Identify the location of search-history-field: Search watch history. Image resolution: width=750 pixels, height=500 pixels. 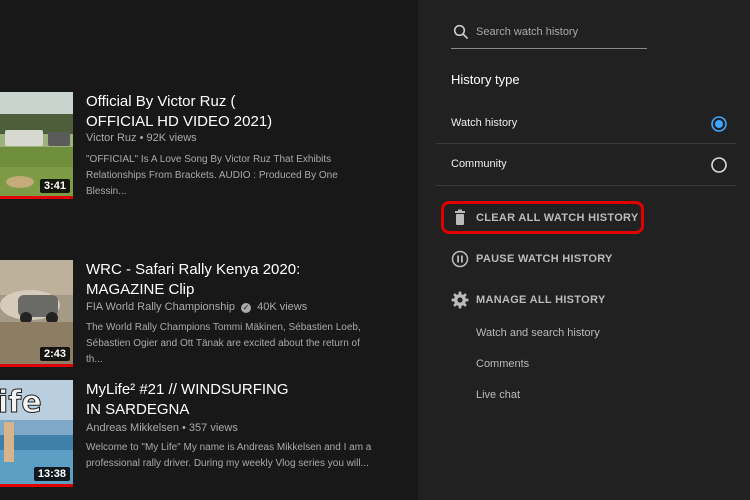
(549, 34).